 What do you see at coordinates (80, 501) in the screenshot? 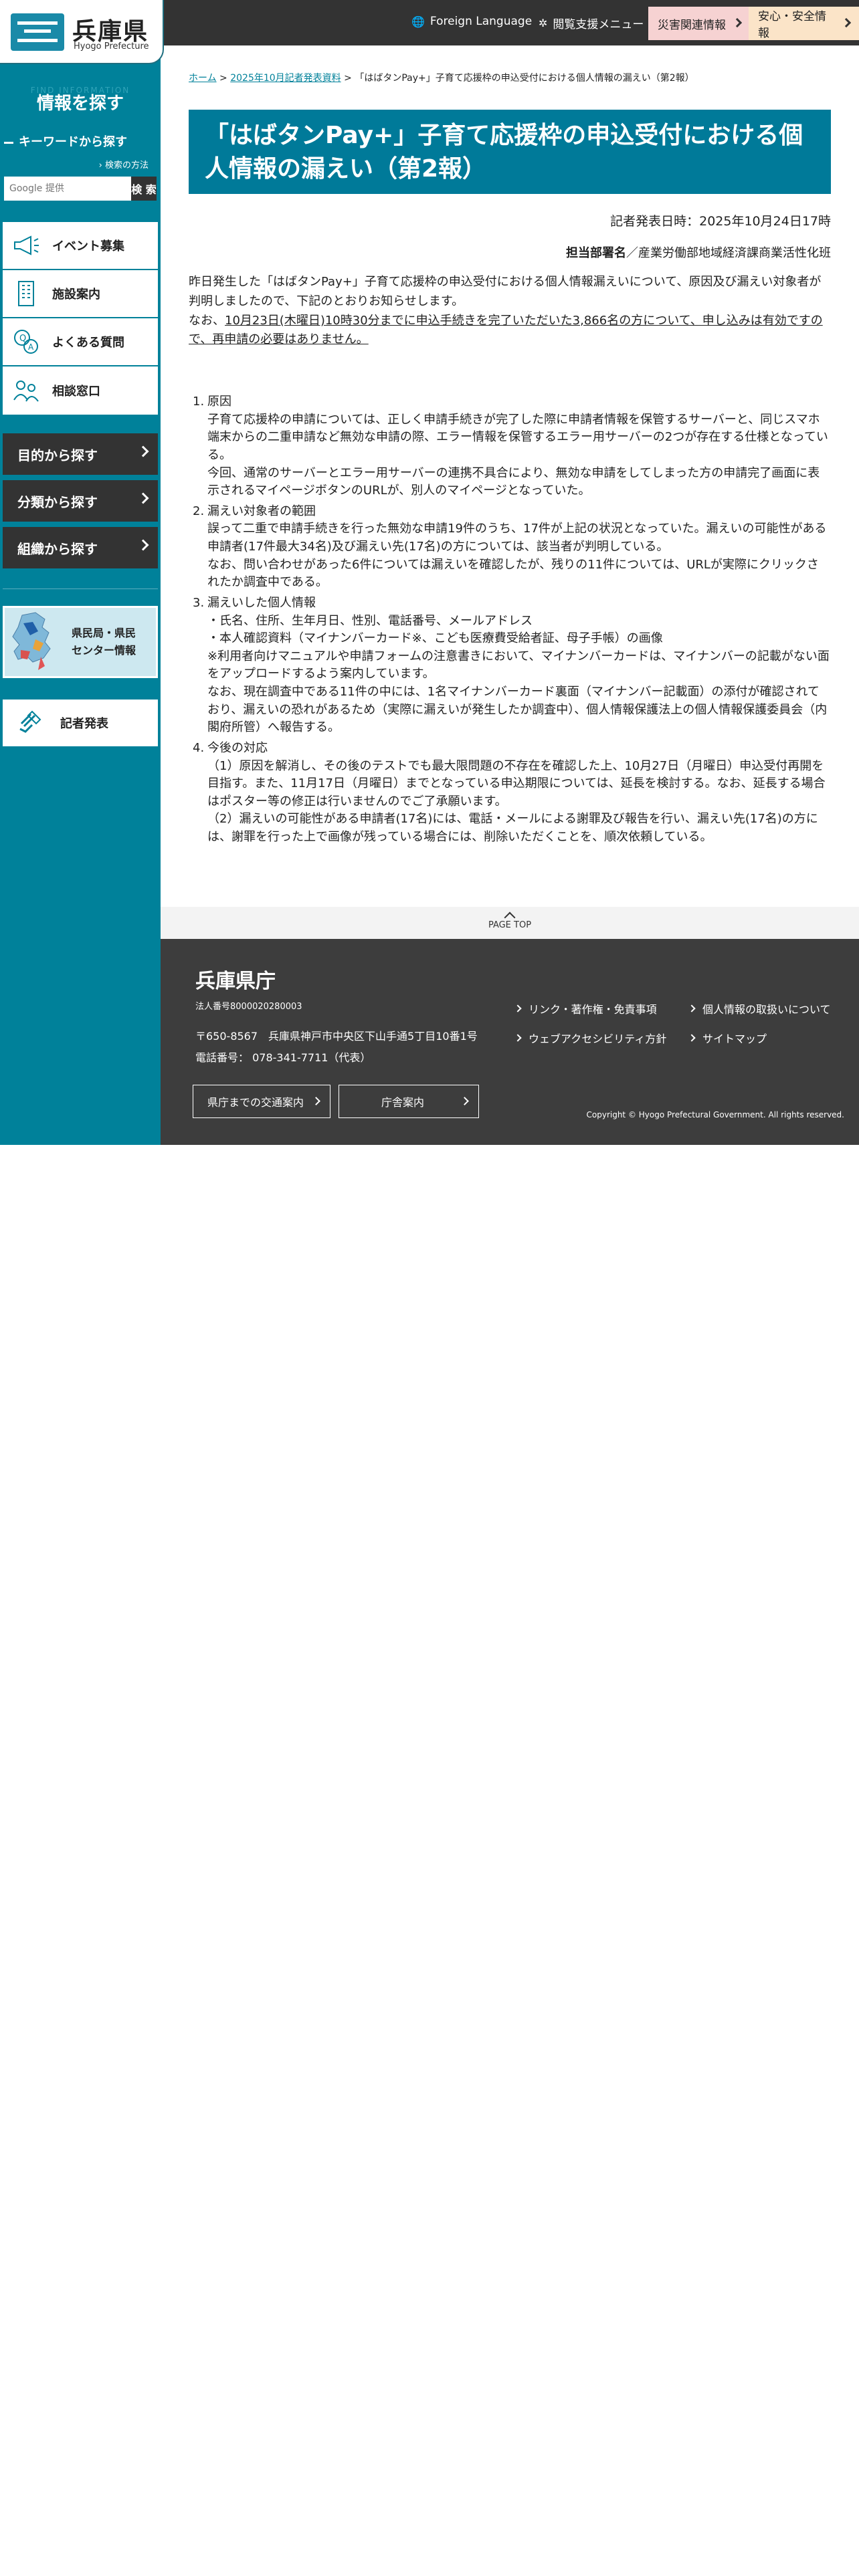
I see `sidebar-item-category: 分類から探す` at bounding box center [80, 501].